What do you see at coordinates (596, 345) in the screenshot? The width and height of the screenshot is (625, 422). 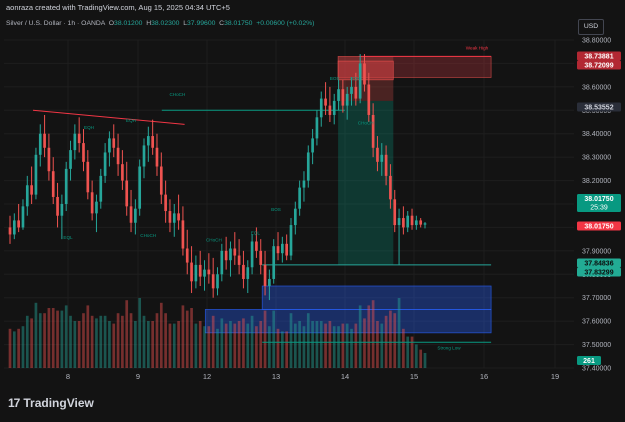 I see `y-tick-label: 37.50000` at bounding box center [596, 345].